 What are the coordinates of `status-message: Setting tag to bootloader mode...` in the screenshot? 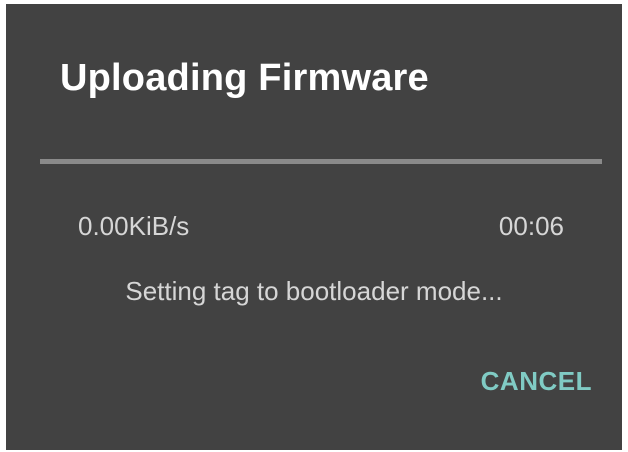 It's located at (314, 291).